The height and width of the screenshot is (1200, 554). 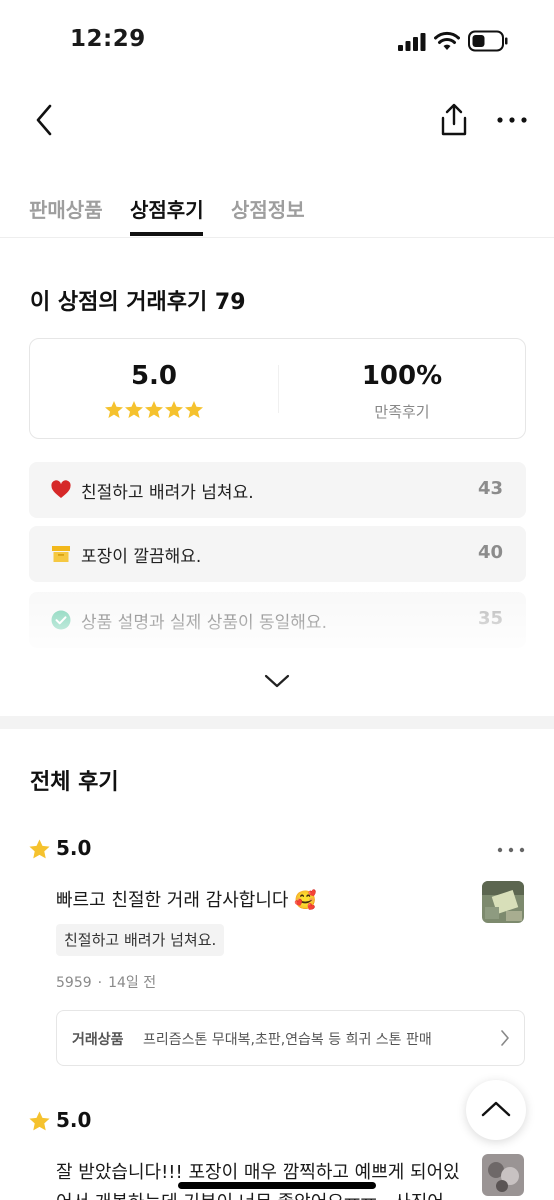 I want to click on battery-icon, so click(x=488, y=41).